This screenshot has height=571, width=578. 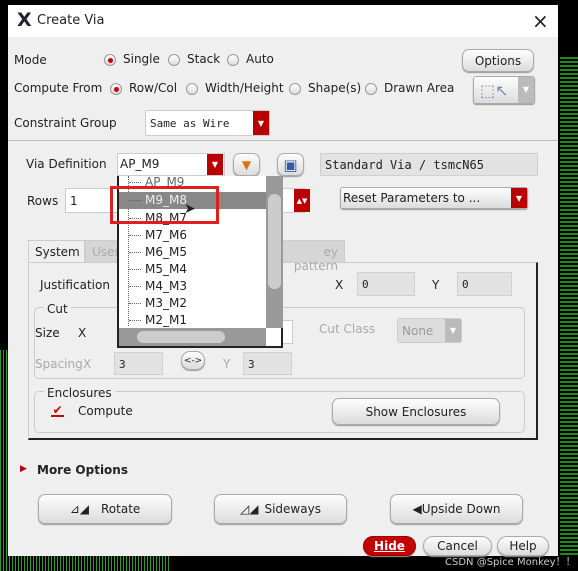 I want to click on compute-rowcol-radio, so click(x=116, y=89).